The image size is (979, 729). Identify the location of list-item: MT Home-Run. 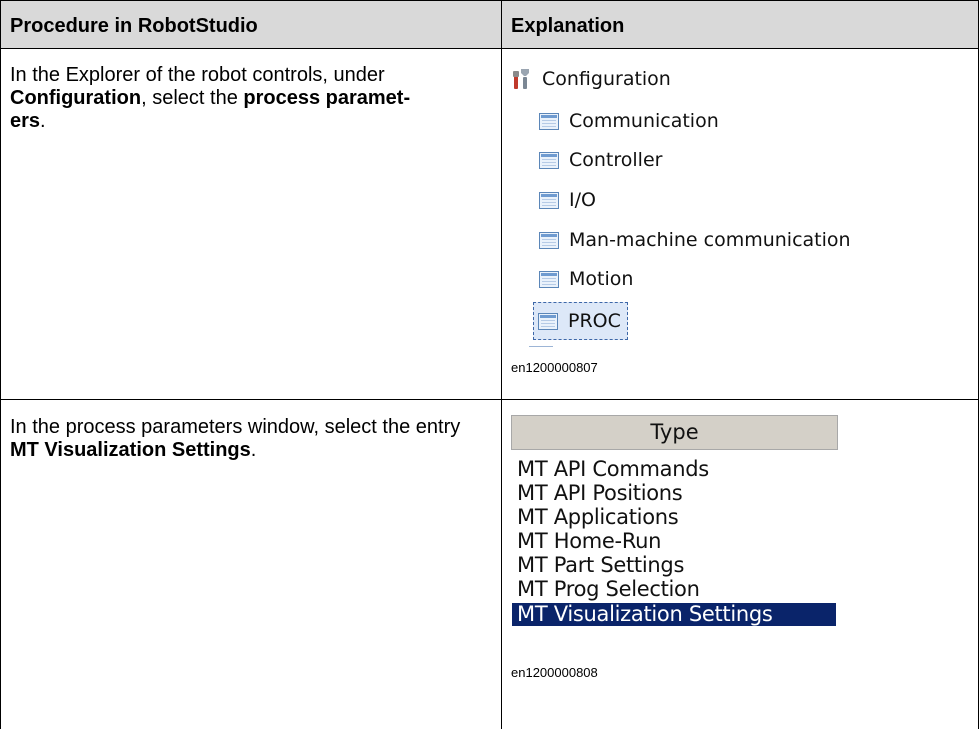
(589, 541).